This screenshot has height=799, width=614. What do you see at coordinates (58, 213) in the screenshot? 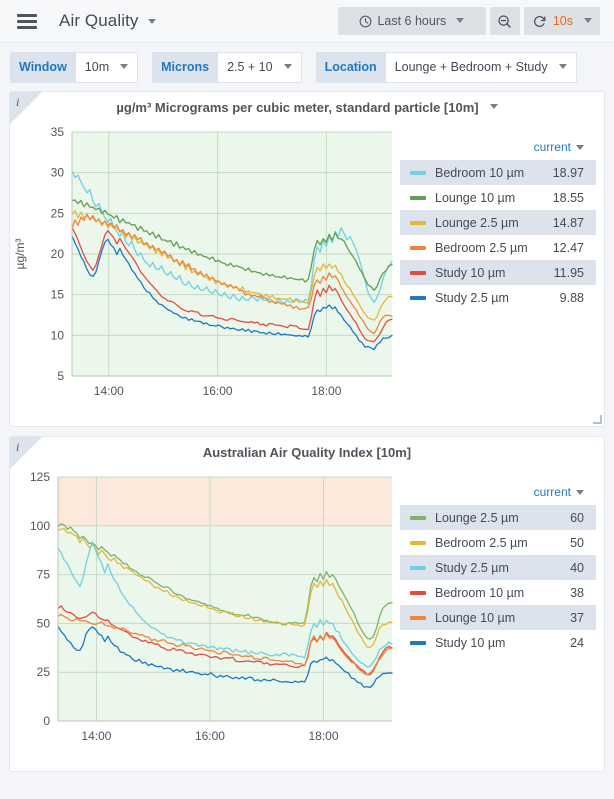
I see `y-axis-tick-label: 25` at bounding box center [58, 213].